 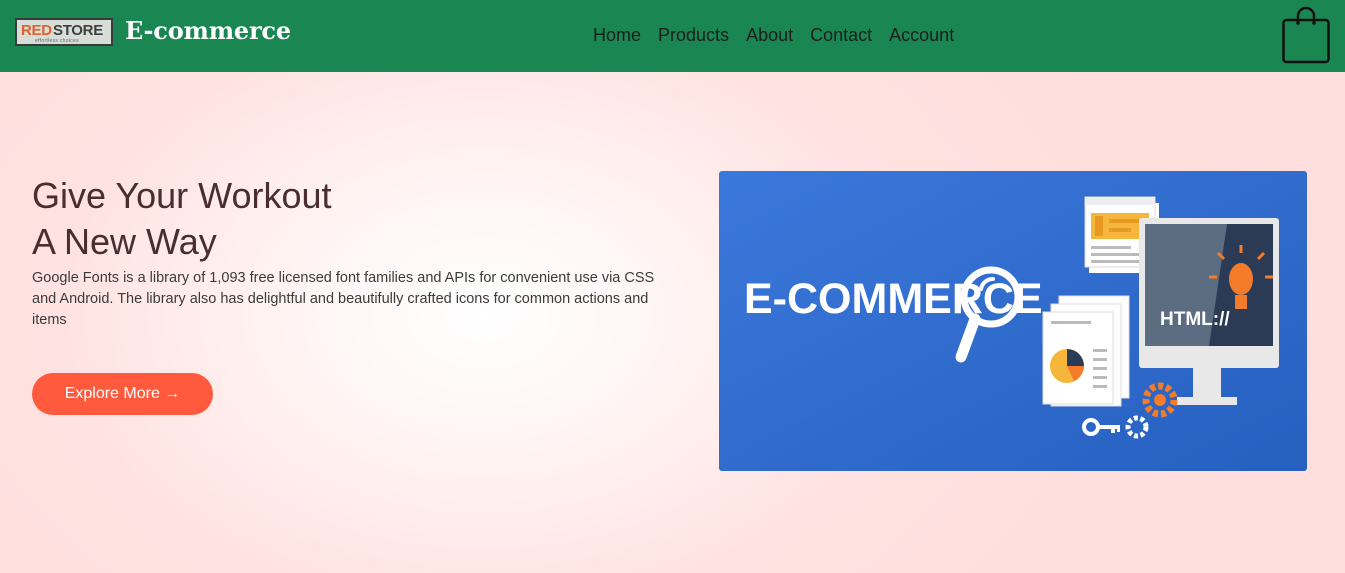 I want to click on logo-text-red: RED, so click(x=36, y=30).